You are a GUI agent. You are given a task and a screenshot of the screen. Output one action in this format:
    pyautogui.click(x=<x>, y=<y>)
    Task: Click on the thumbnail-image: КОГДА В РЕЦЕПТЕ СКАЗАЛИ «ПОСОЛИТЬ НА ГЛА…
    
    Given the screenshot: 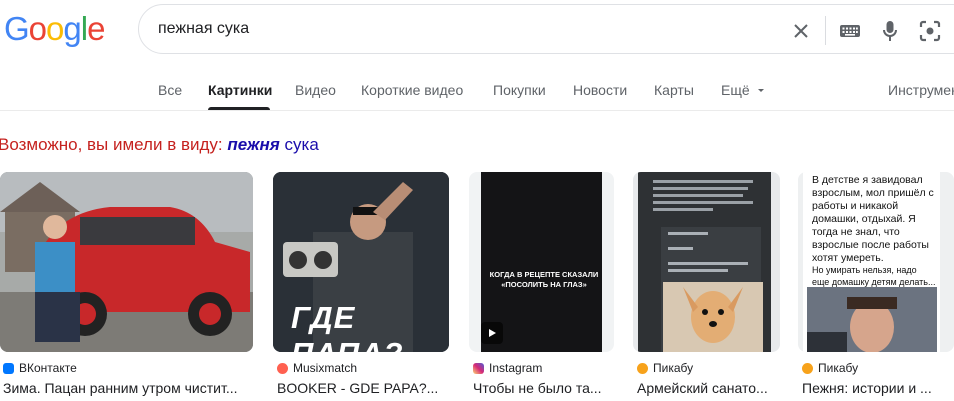 What is the action you would take?
    pyautogui.click(x=541, y=262)
    